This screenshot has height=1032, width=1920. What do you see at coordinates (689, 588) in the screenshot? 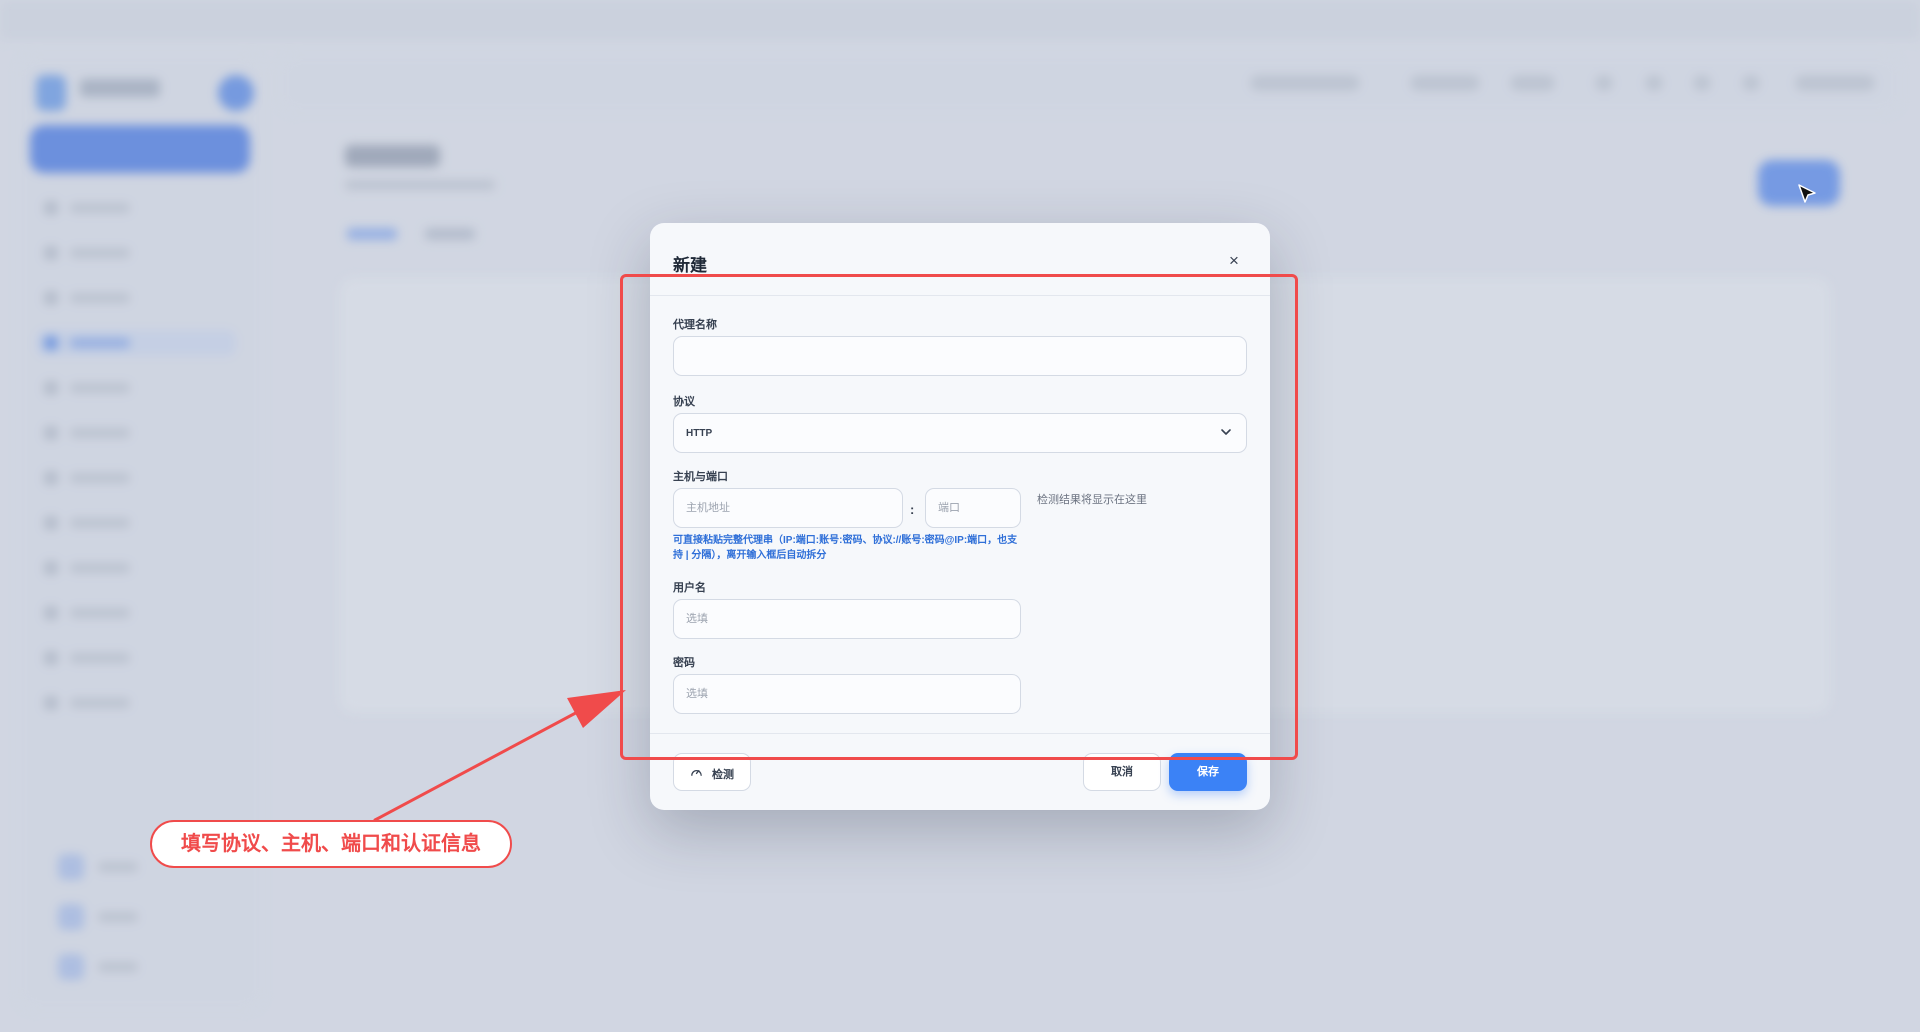
I see `username-label: 用户名` at bounding box center [689, 588].